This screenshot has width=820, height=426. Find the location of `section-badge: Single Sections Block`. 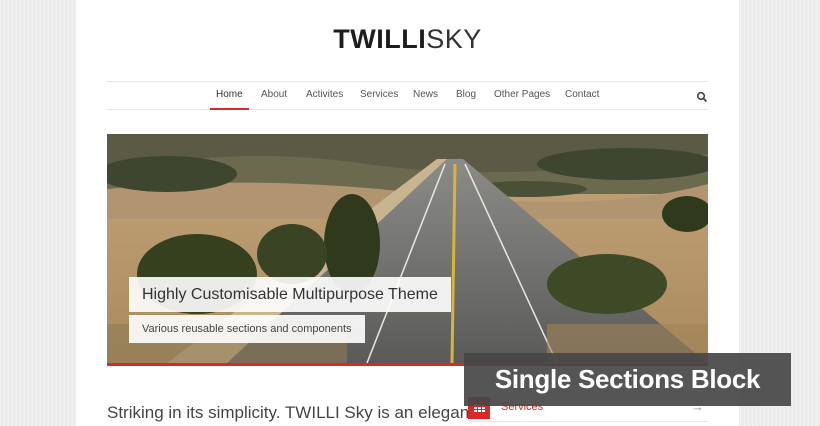

section-badge: Single Sections Block is located at coordinates (627, 379).